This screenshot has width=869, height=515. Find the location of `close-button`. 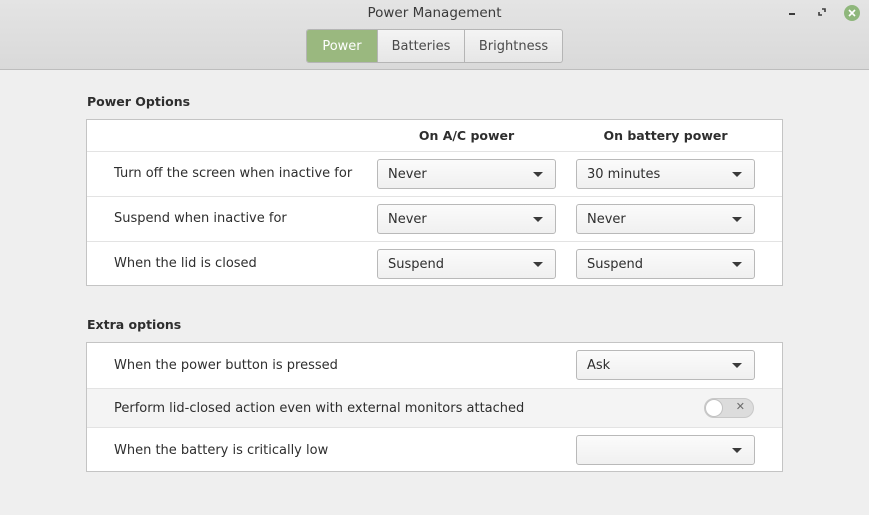

close-button is located at coordinates (852, 13).